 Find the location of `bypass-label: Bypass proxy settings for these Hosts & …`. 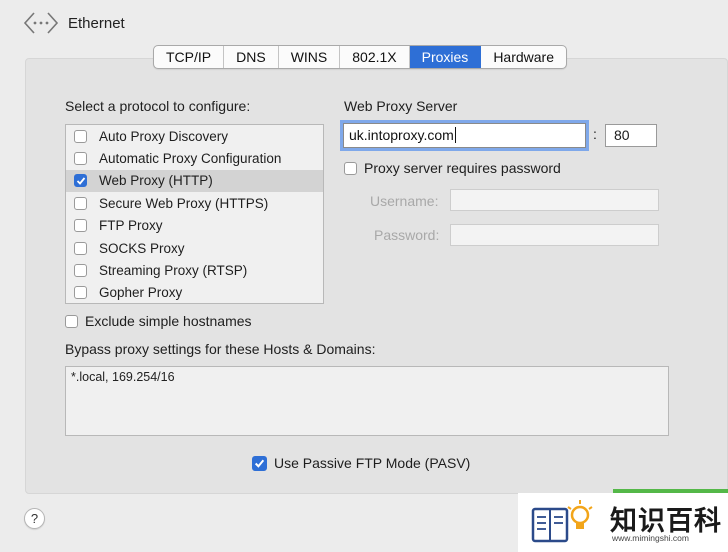

bypass-label: Bypass proxy settings for these Hosts & … is located at coordinates (220, 349).